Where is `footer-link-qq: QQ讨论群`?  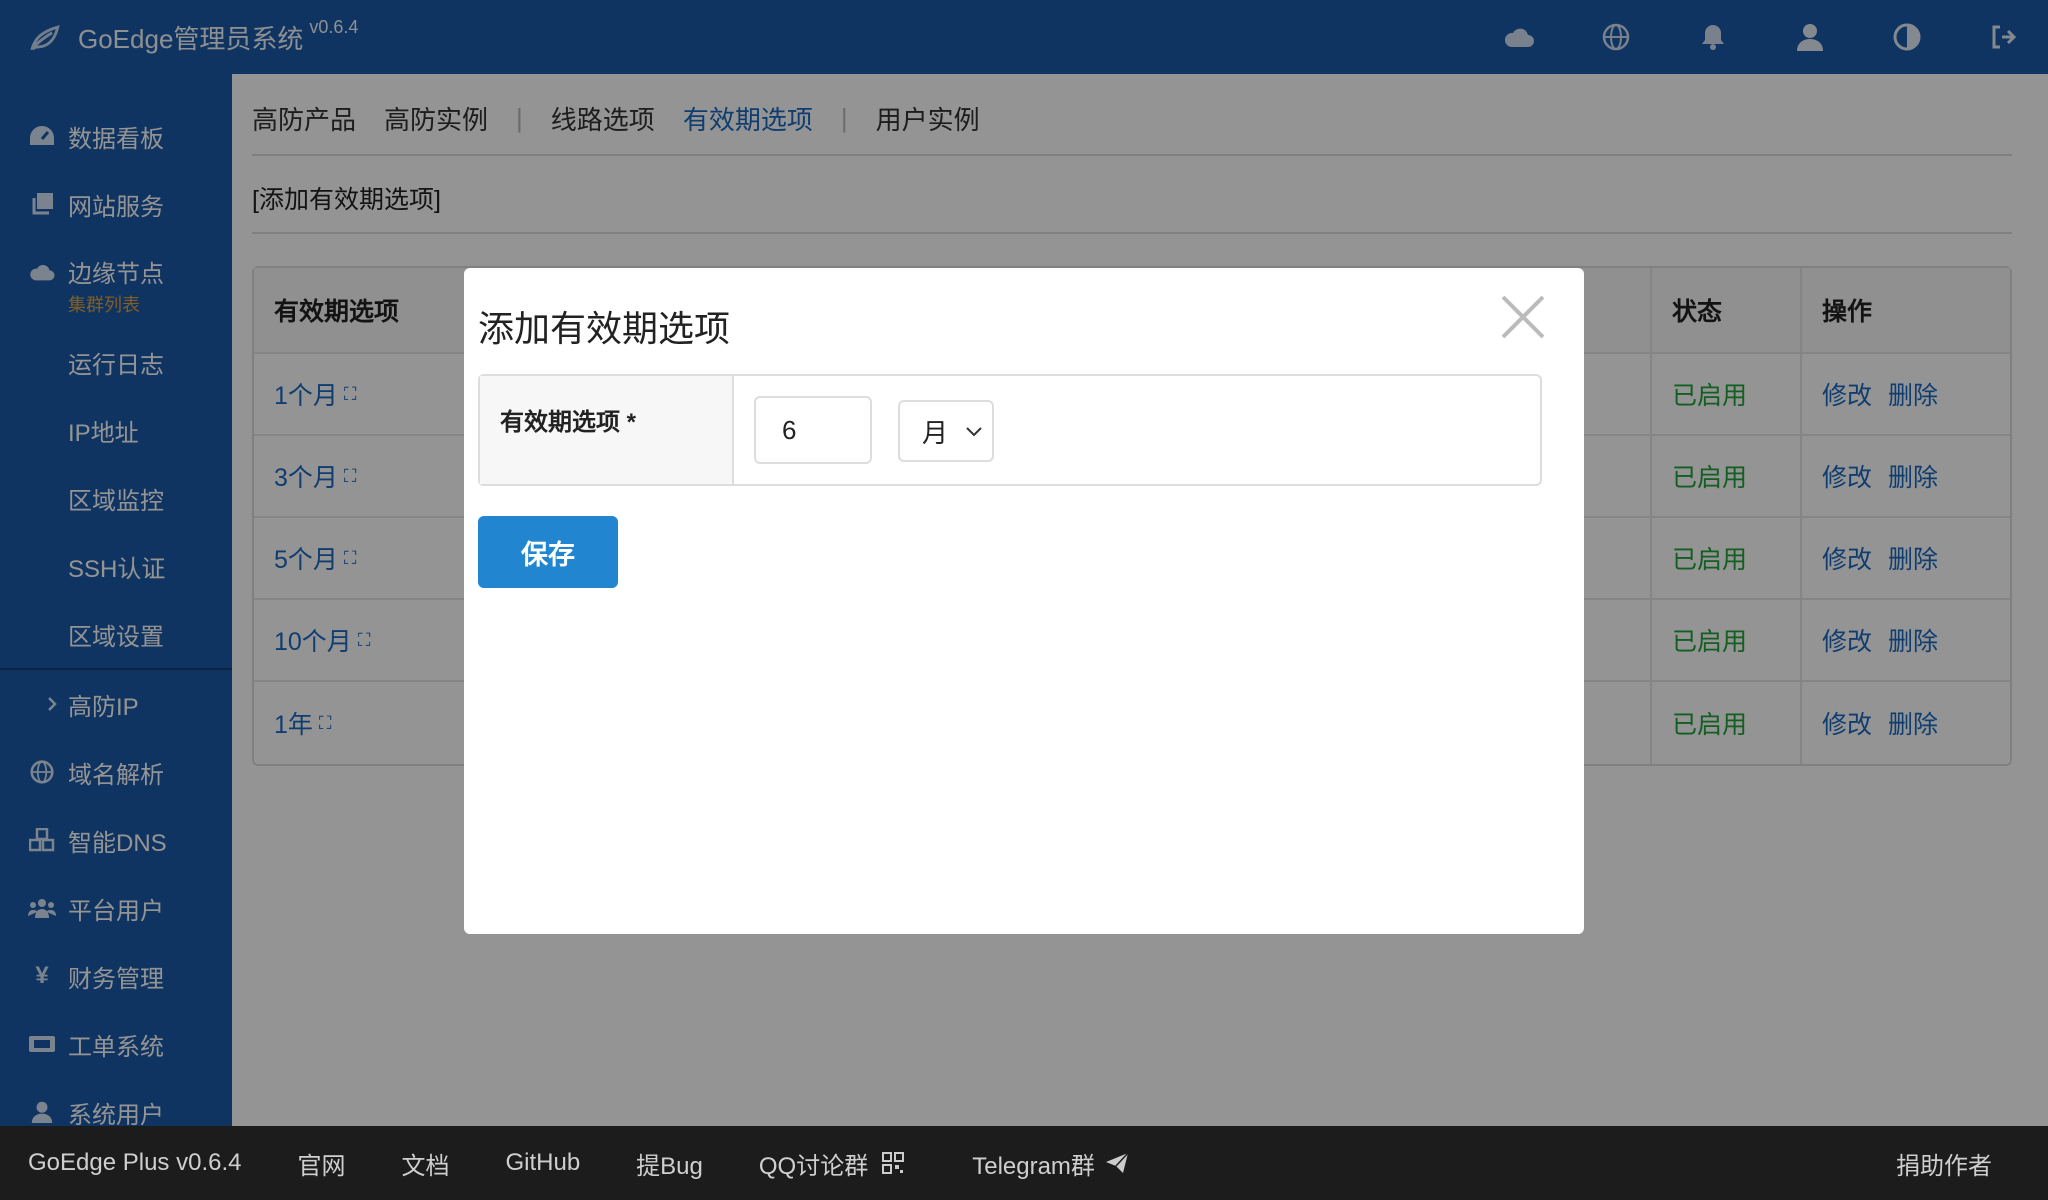 footer-link-qq: QQ讨论群 is located at coordinates (831, 1163).